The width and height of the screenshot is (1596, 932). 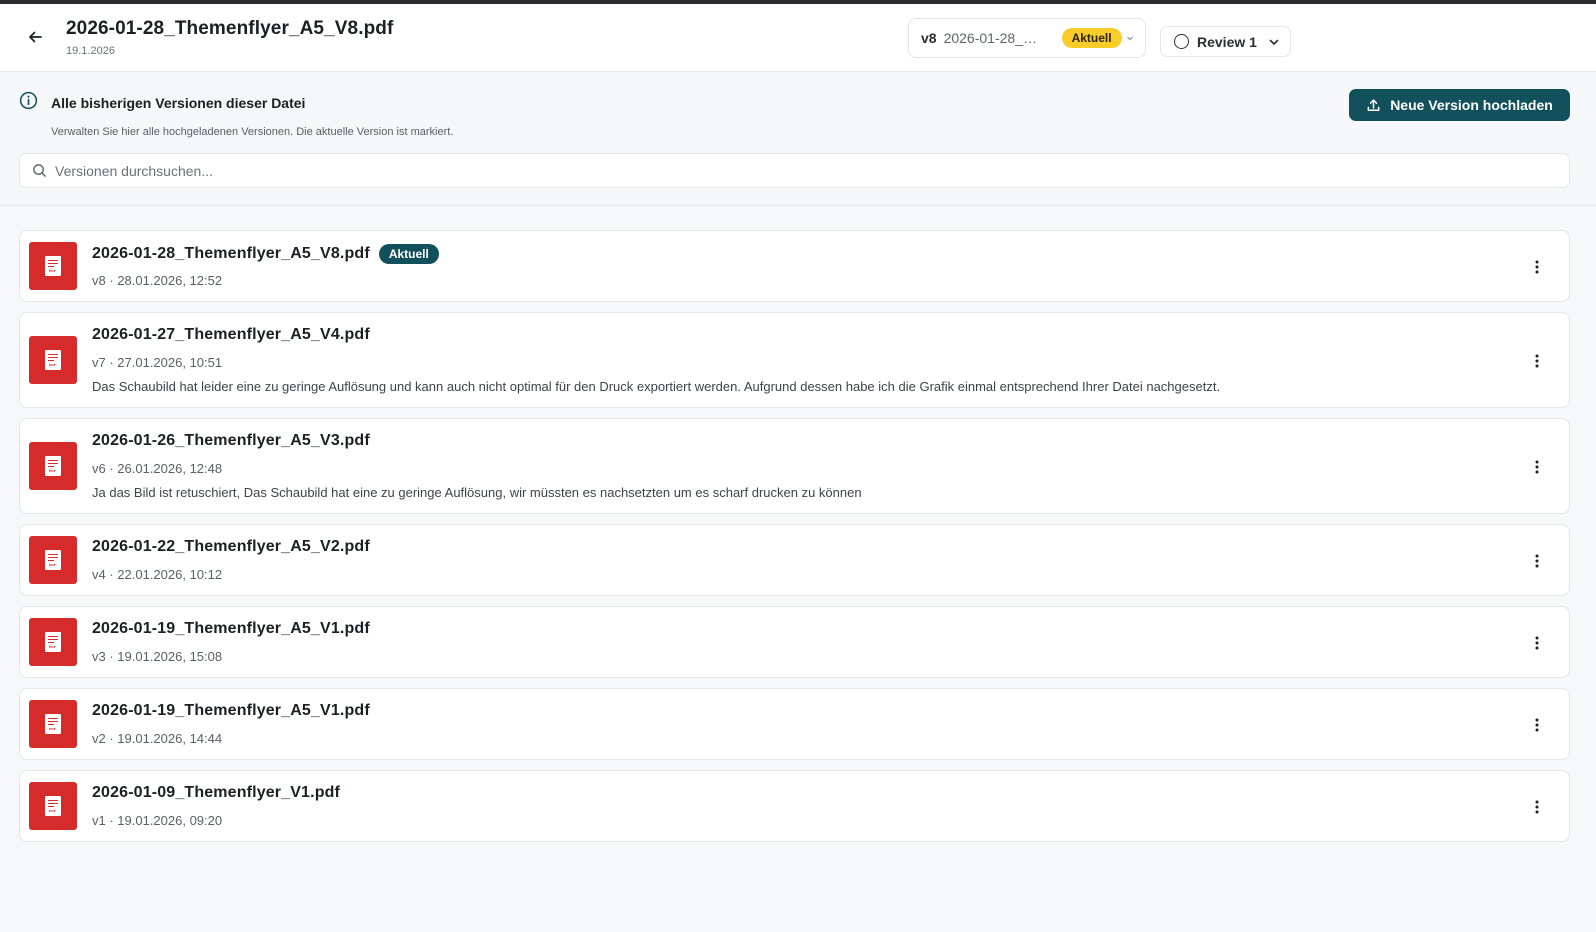 What do you see at coordinates (157, 820) in the screenshot?
I see `file-meta: v1 · 19.01.2026, 09:20` at bounding box center [157, 820].